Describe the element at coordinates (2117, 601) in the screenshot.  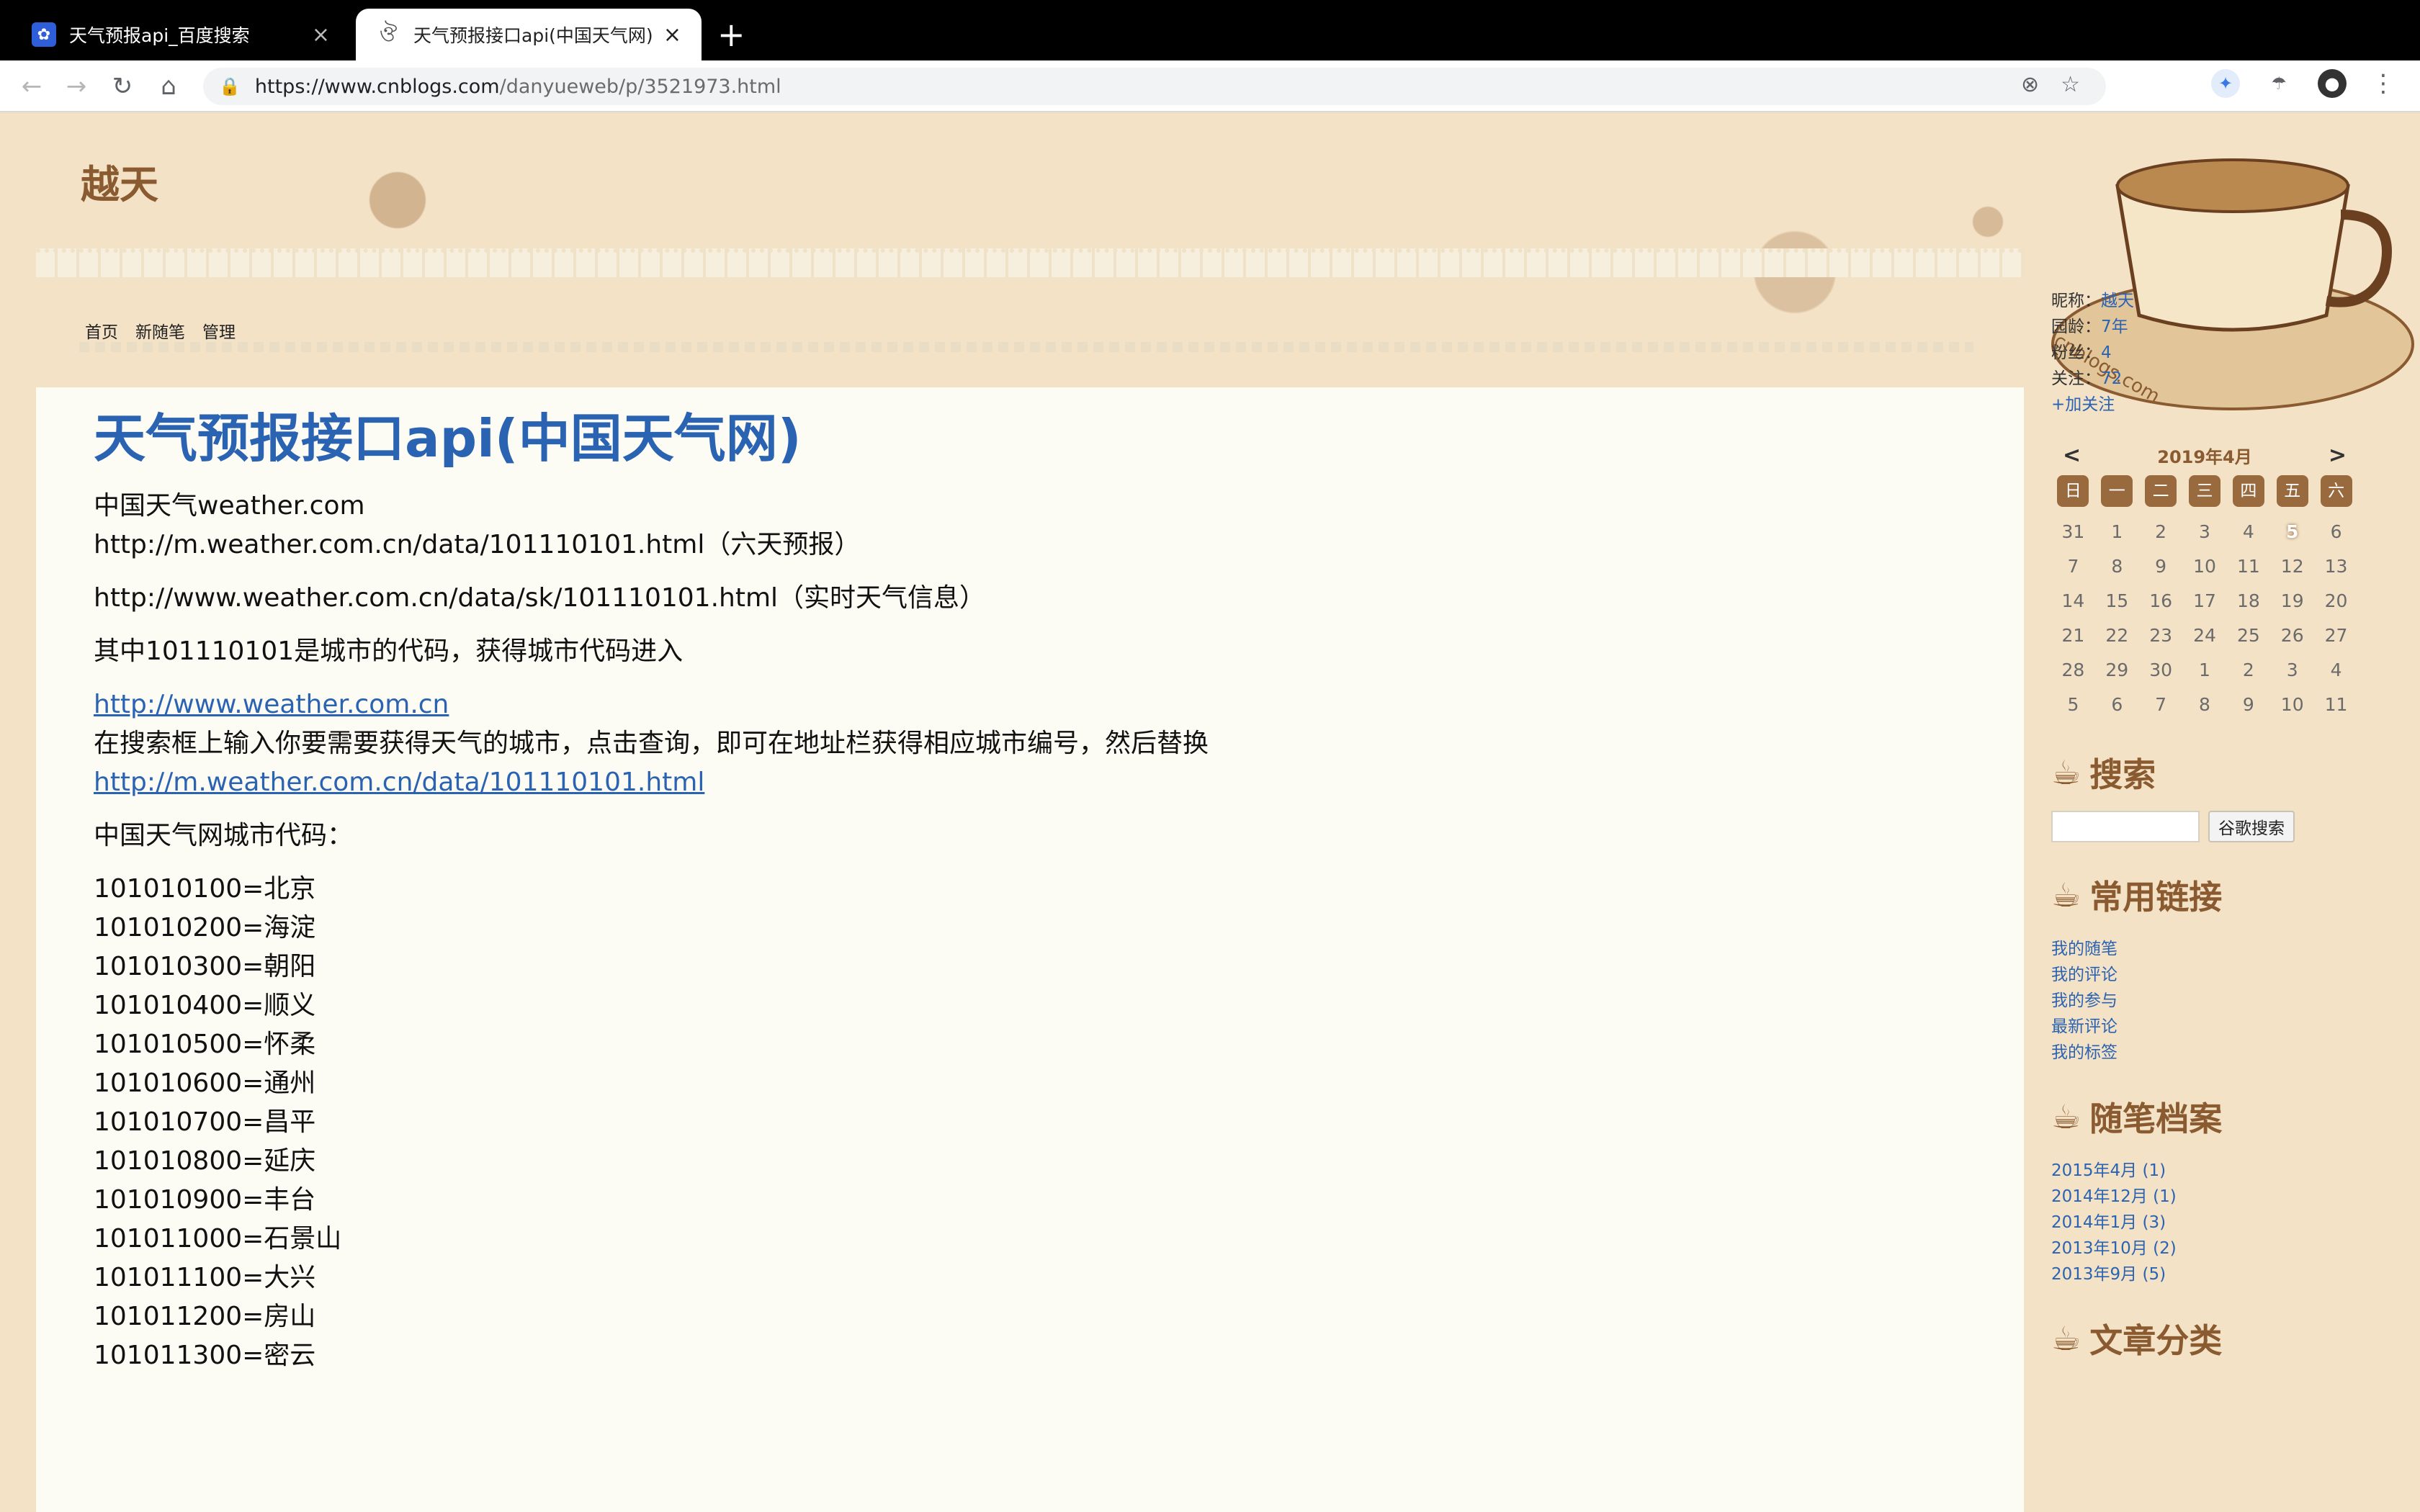
I see `calendar-day: 15` at that location.